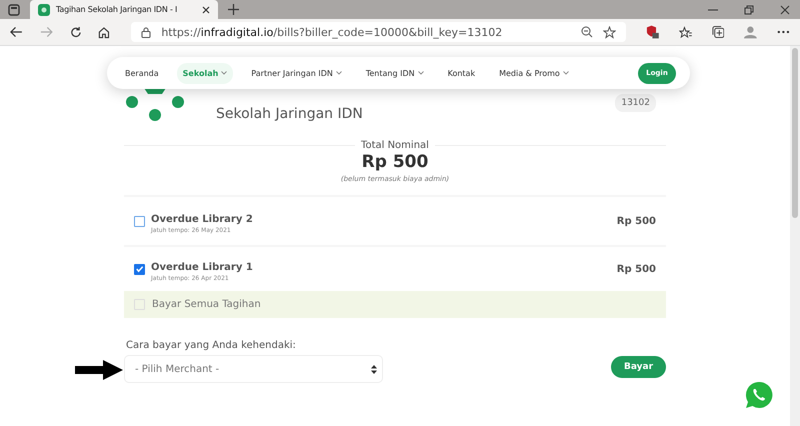 This screenshot has height=426, width=800. Describe the element at coordinates (76, 32) in the screenshot. I see `refresh-icon` at that location.